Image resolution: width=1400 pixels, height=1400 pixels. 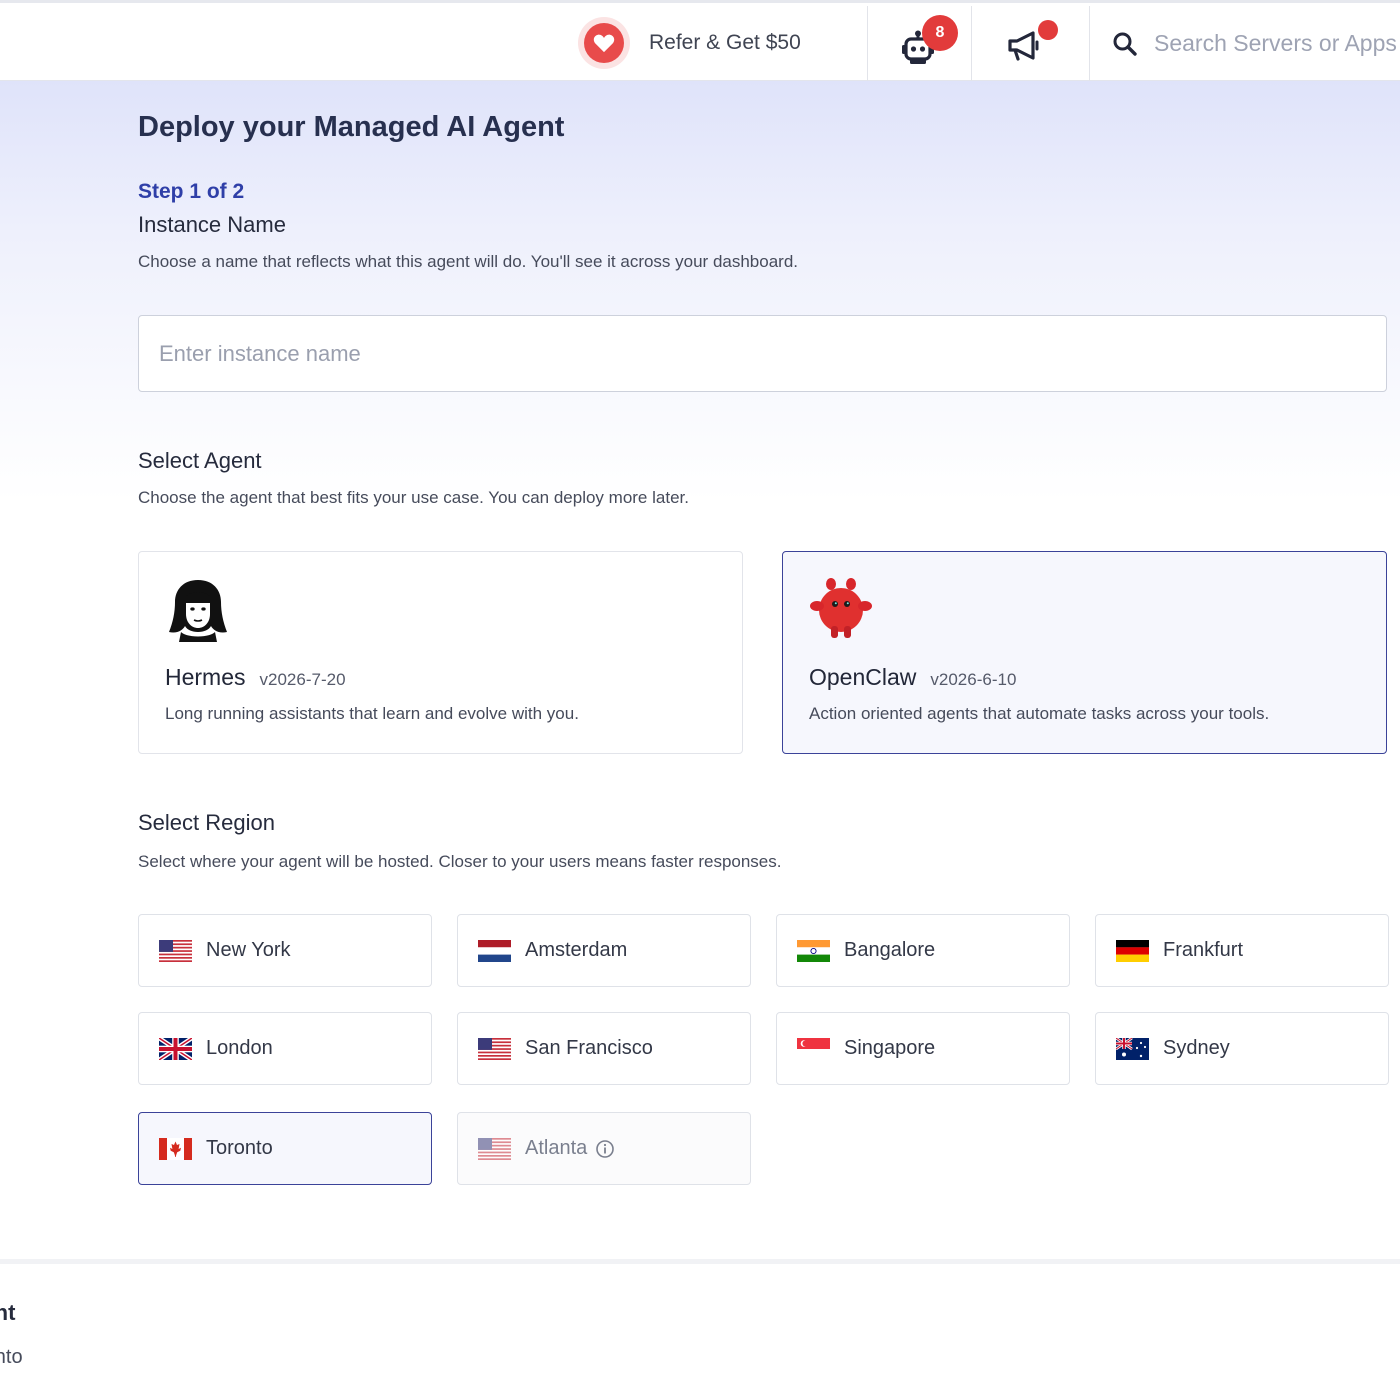 I want to click on instance-name-title: Instance Name, so click(x=212, y=224).